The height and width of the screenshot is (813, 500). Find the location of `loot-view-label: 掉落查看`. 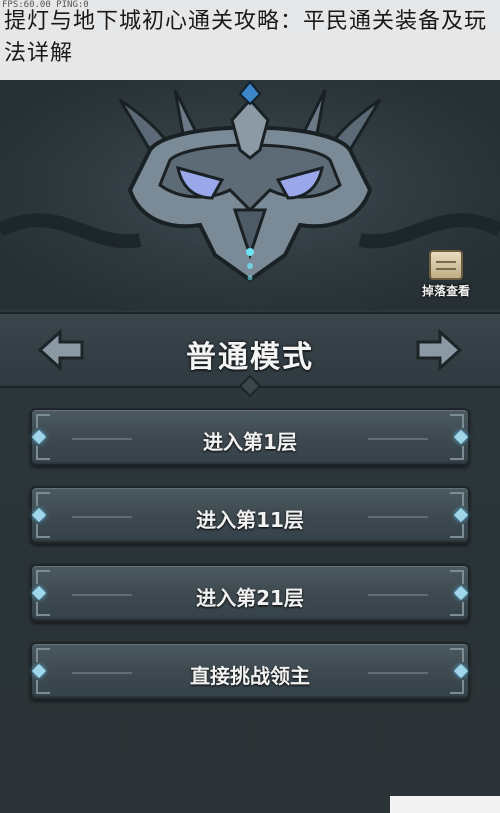

loot-view-label: 掉落查看 is located at coordinates (445, 291).